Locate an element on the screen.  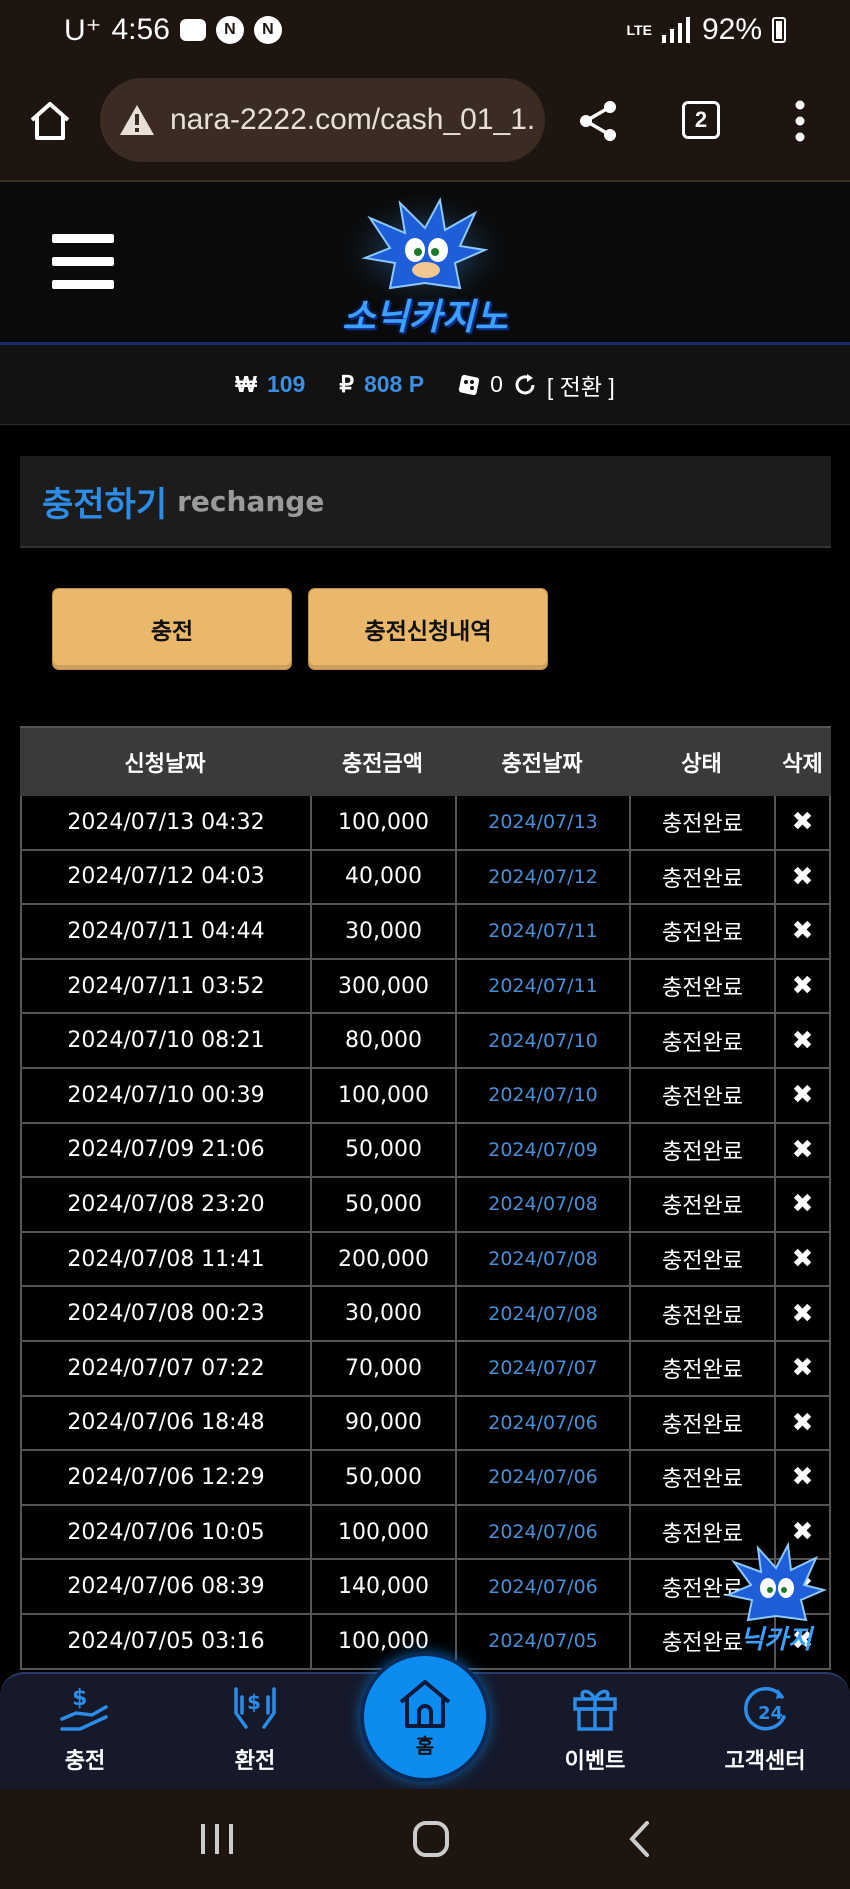
table-row: 2024/07/10 00:39 100,000 2024/07/10 충전완료 ✖ is located at coordinates (425, 1096).